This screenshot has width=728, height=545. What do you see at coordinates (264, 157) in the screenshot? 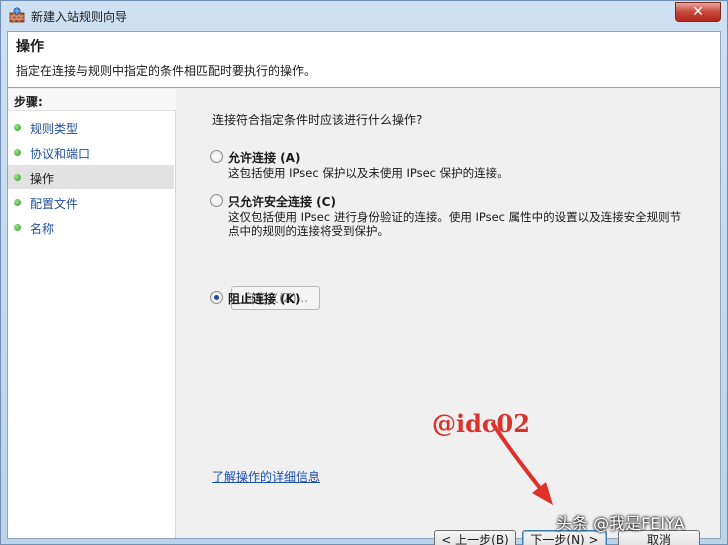
I see `option-label: 允许连接 (A)` at bounding box center [264, 157].